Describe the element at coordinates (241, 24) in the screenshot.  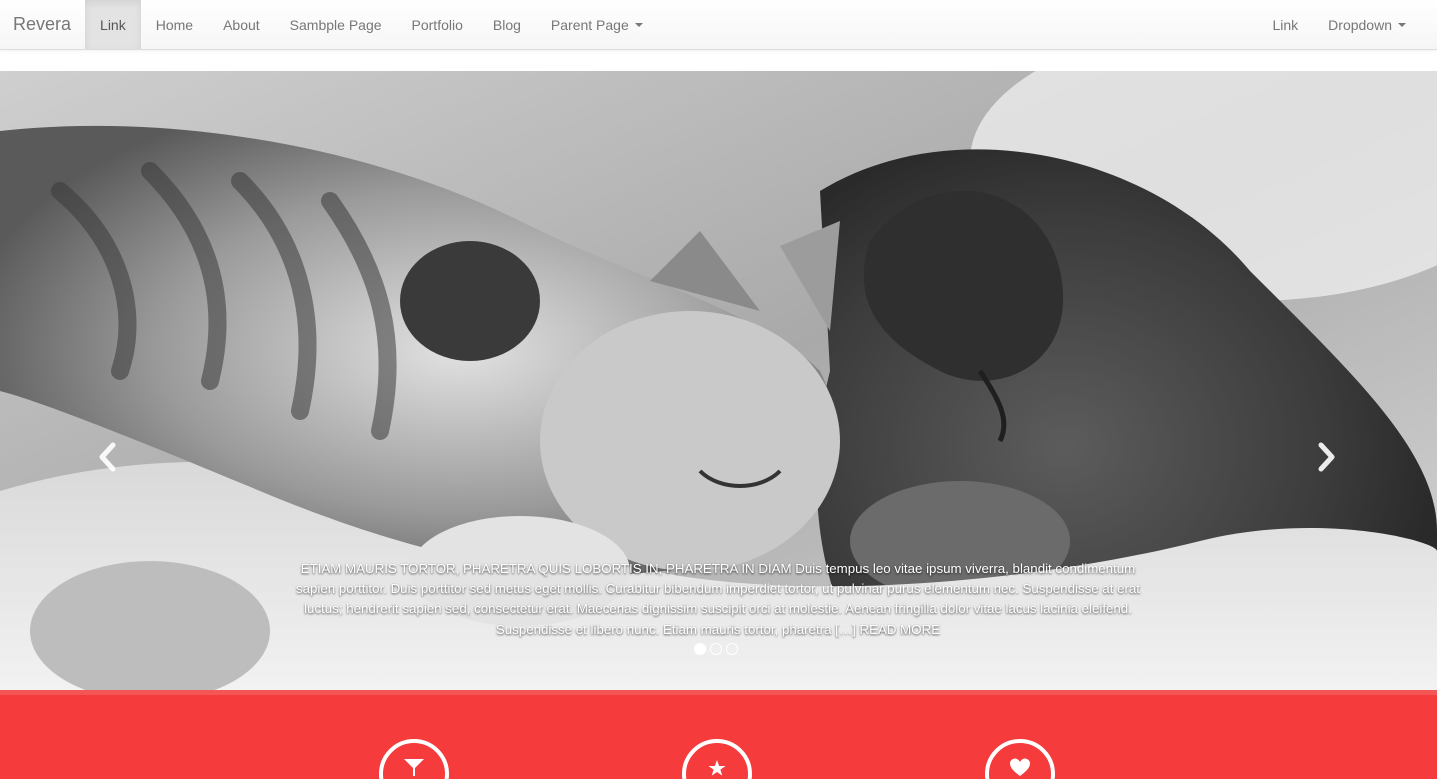
I see `nav-item-about: About` at that location.